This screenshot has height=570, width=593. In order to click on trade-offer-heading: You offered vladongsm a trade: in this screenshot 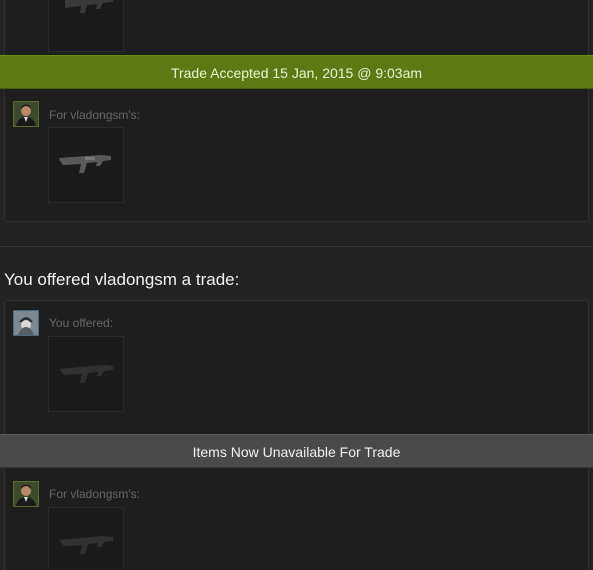, I will do `click(122, 279)`.